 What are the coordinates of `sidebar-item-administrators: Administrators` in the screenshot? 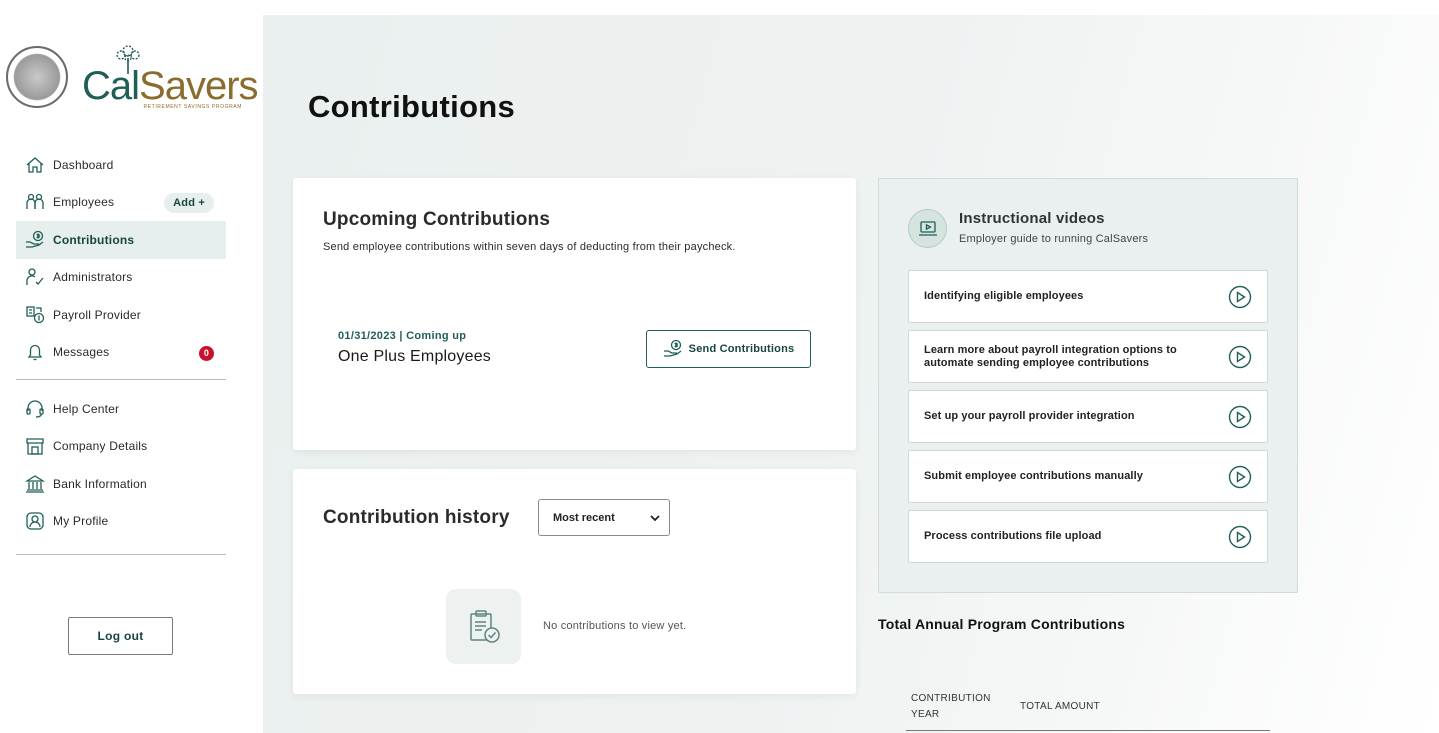 It's located at (121, 278).